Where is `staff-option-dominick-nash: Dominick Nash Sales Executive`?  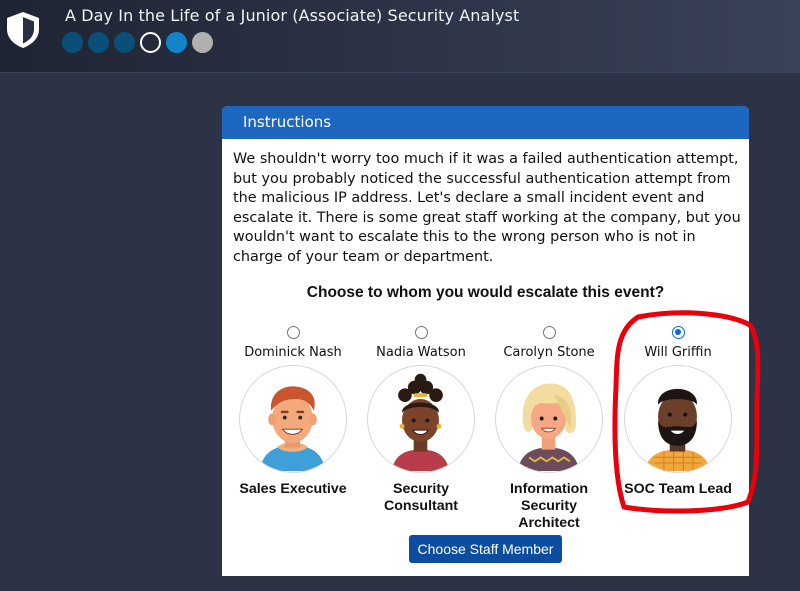 staff-option-dominick-nash: Dominick Nash Sales Executive is located at coordinates (293, 412).